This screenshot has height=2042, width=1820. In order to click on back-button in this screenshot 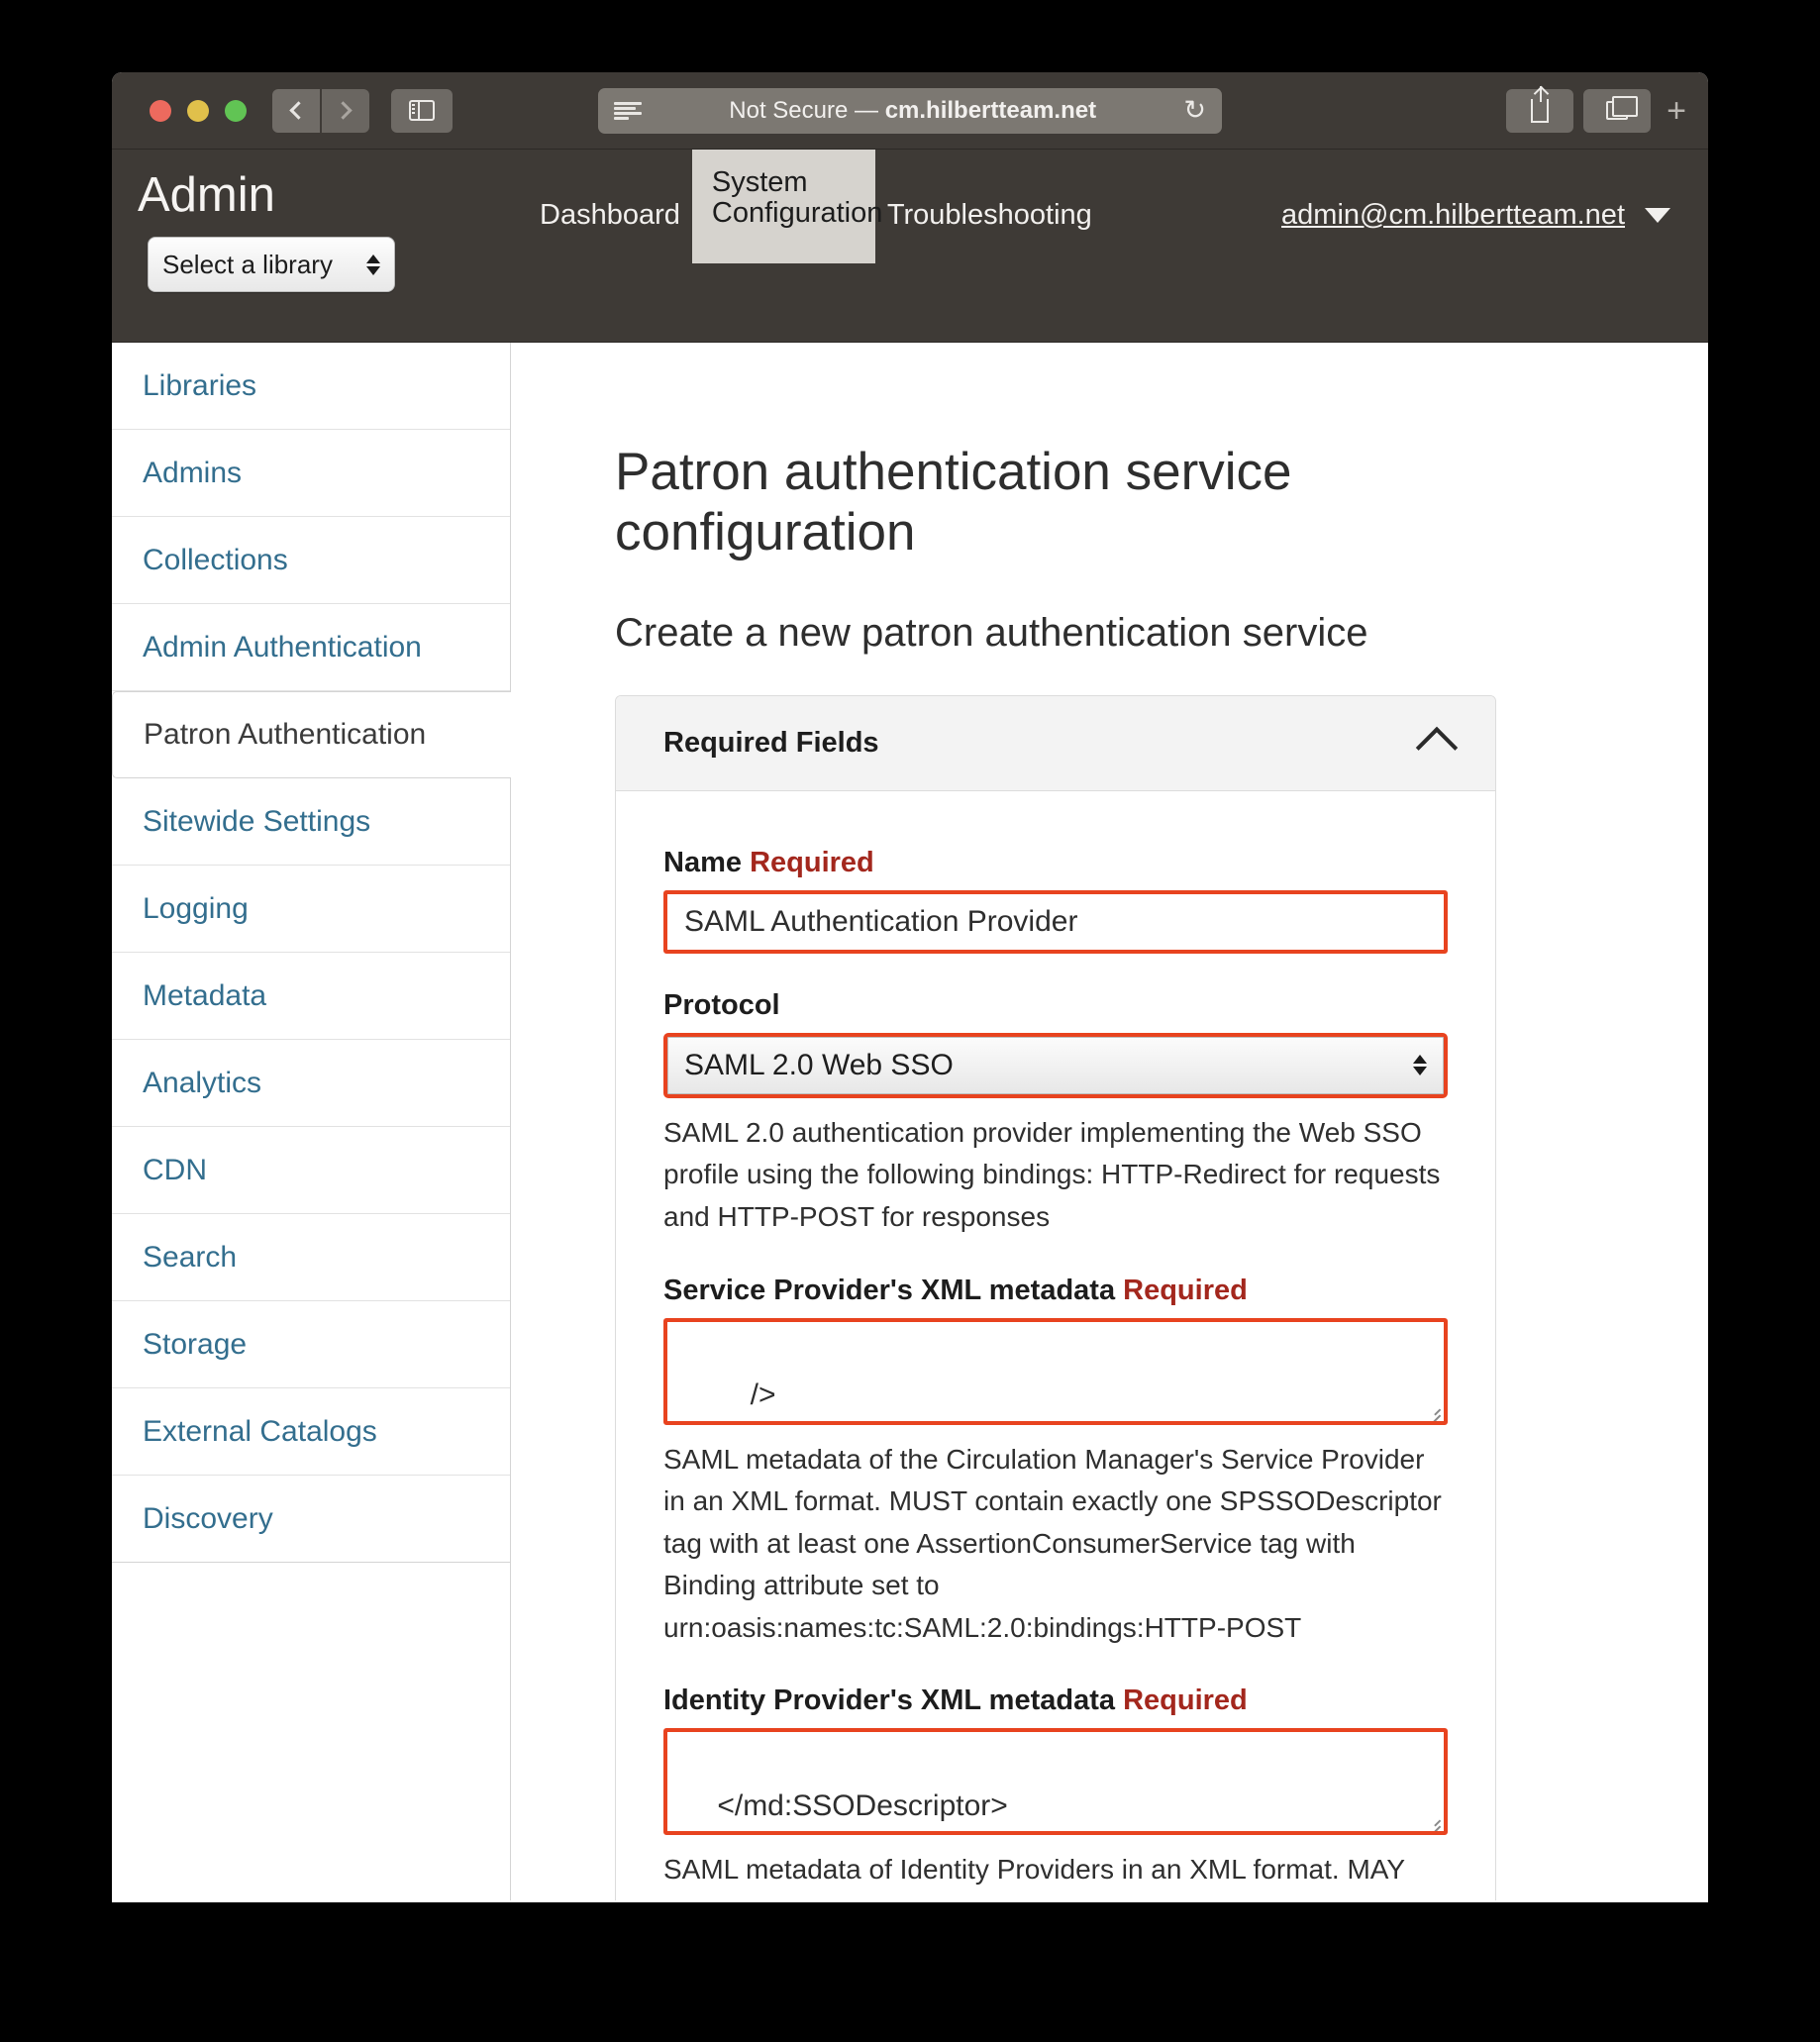, I will do `click(296, 110)`.